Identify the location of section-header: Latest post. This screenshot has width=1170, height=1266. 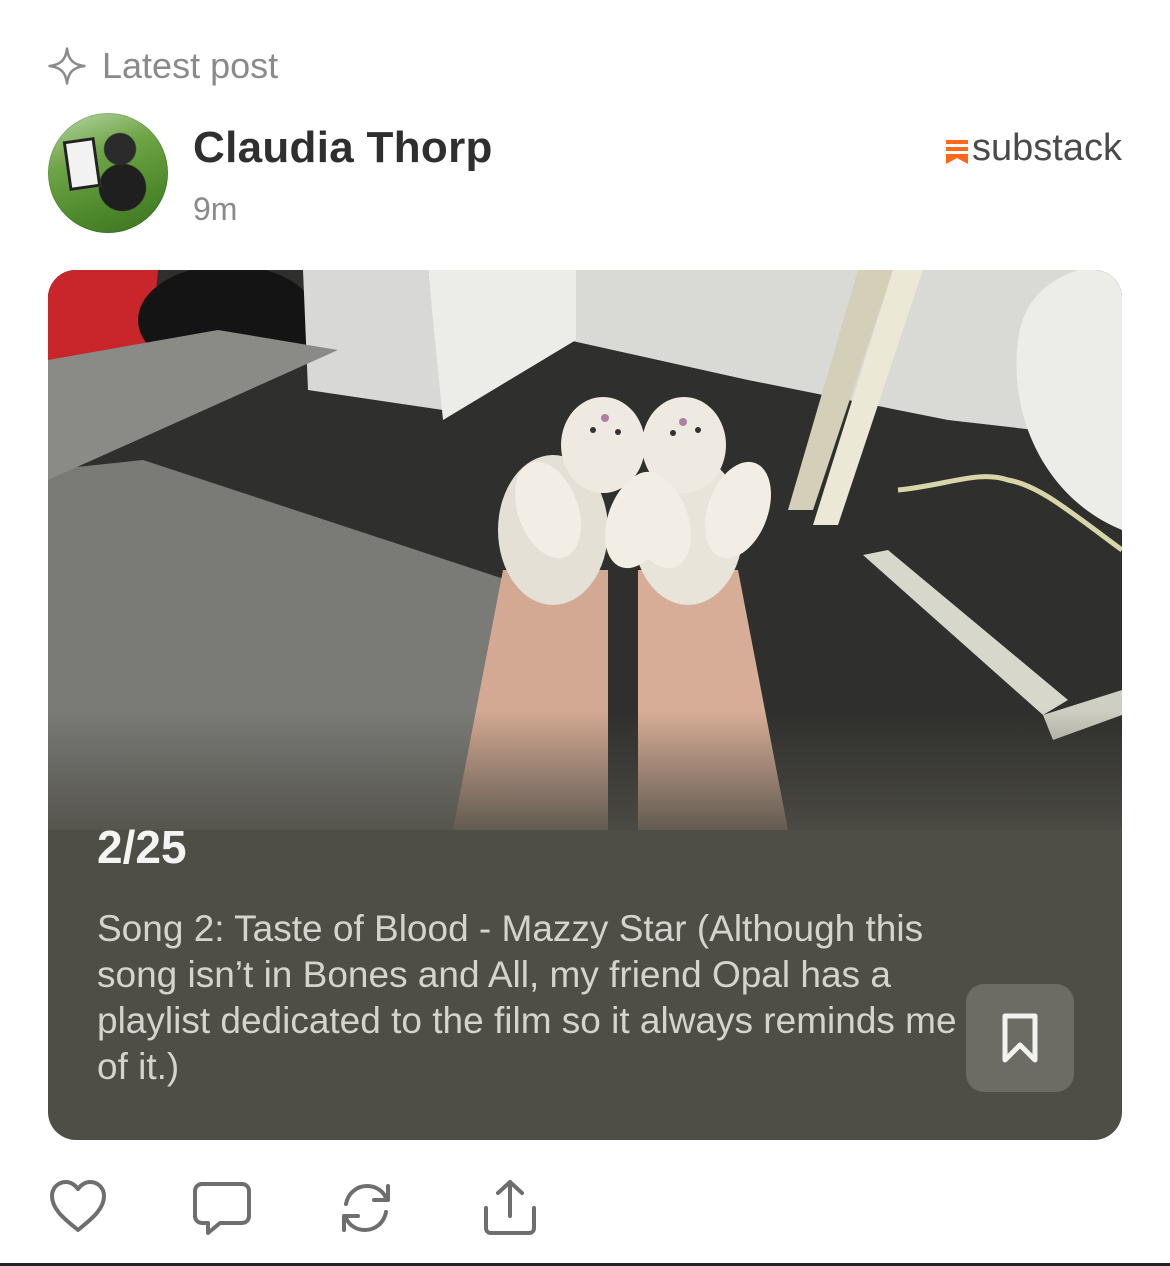
(163, 66).